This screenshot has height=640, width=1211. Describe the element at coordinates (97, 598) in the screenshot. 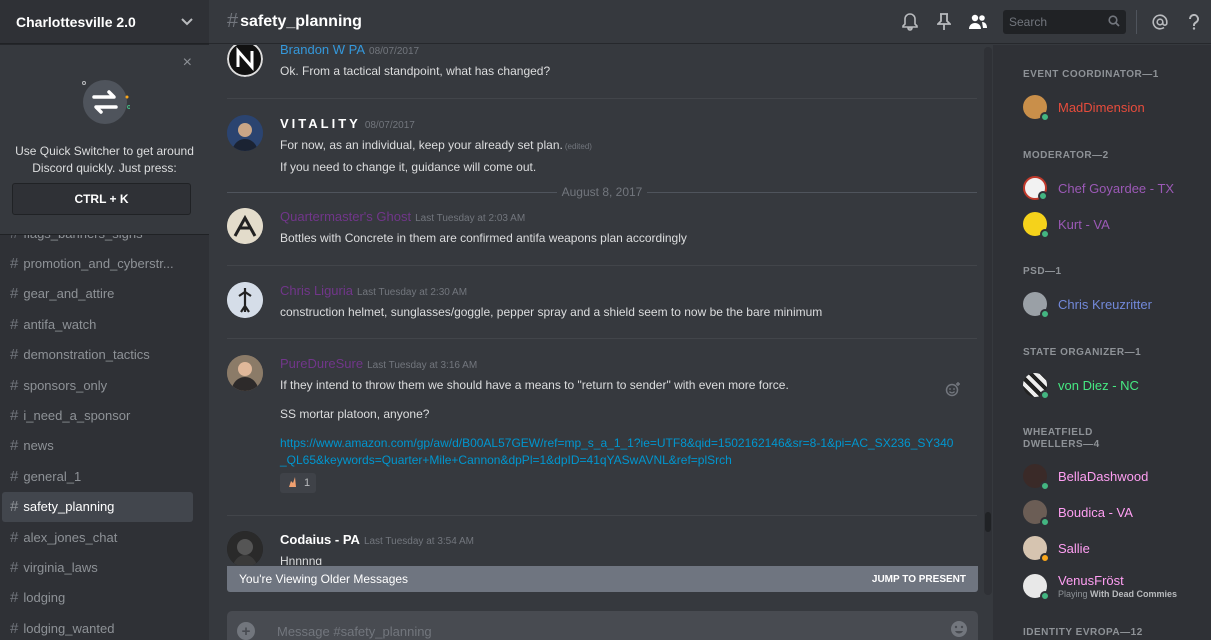

I see `channel-lodging: # lodging` at that location.